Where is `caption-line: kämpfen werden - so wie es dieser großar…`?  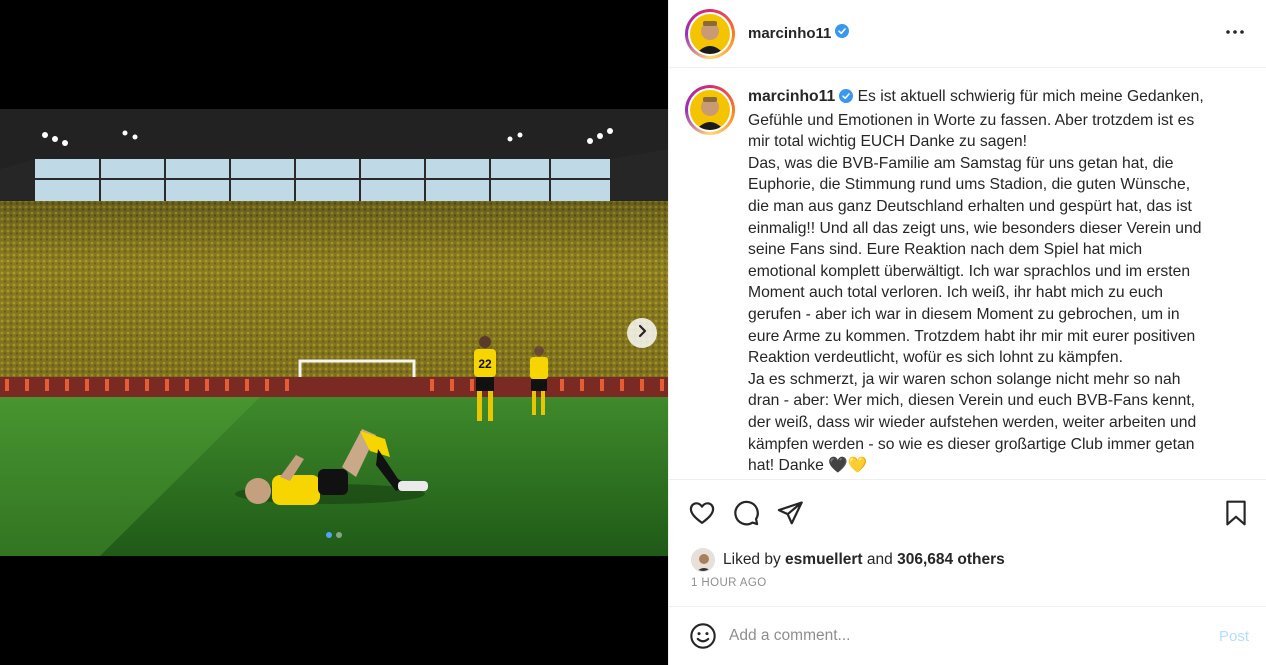 caption-line: kämpfen werden - so wie es dieser großar… is located at coordinates (971, 444).